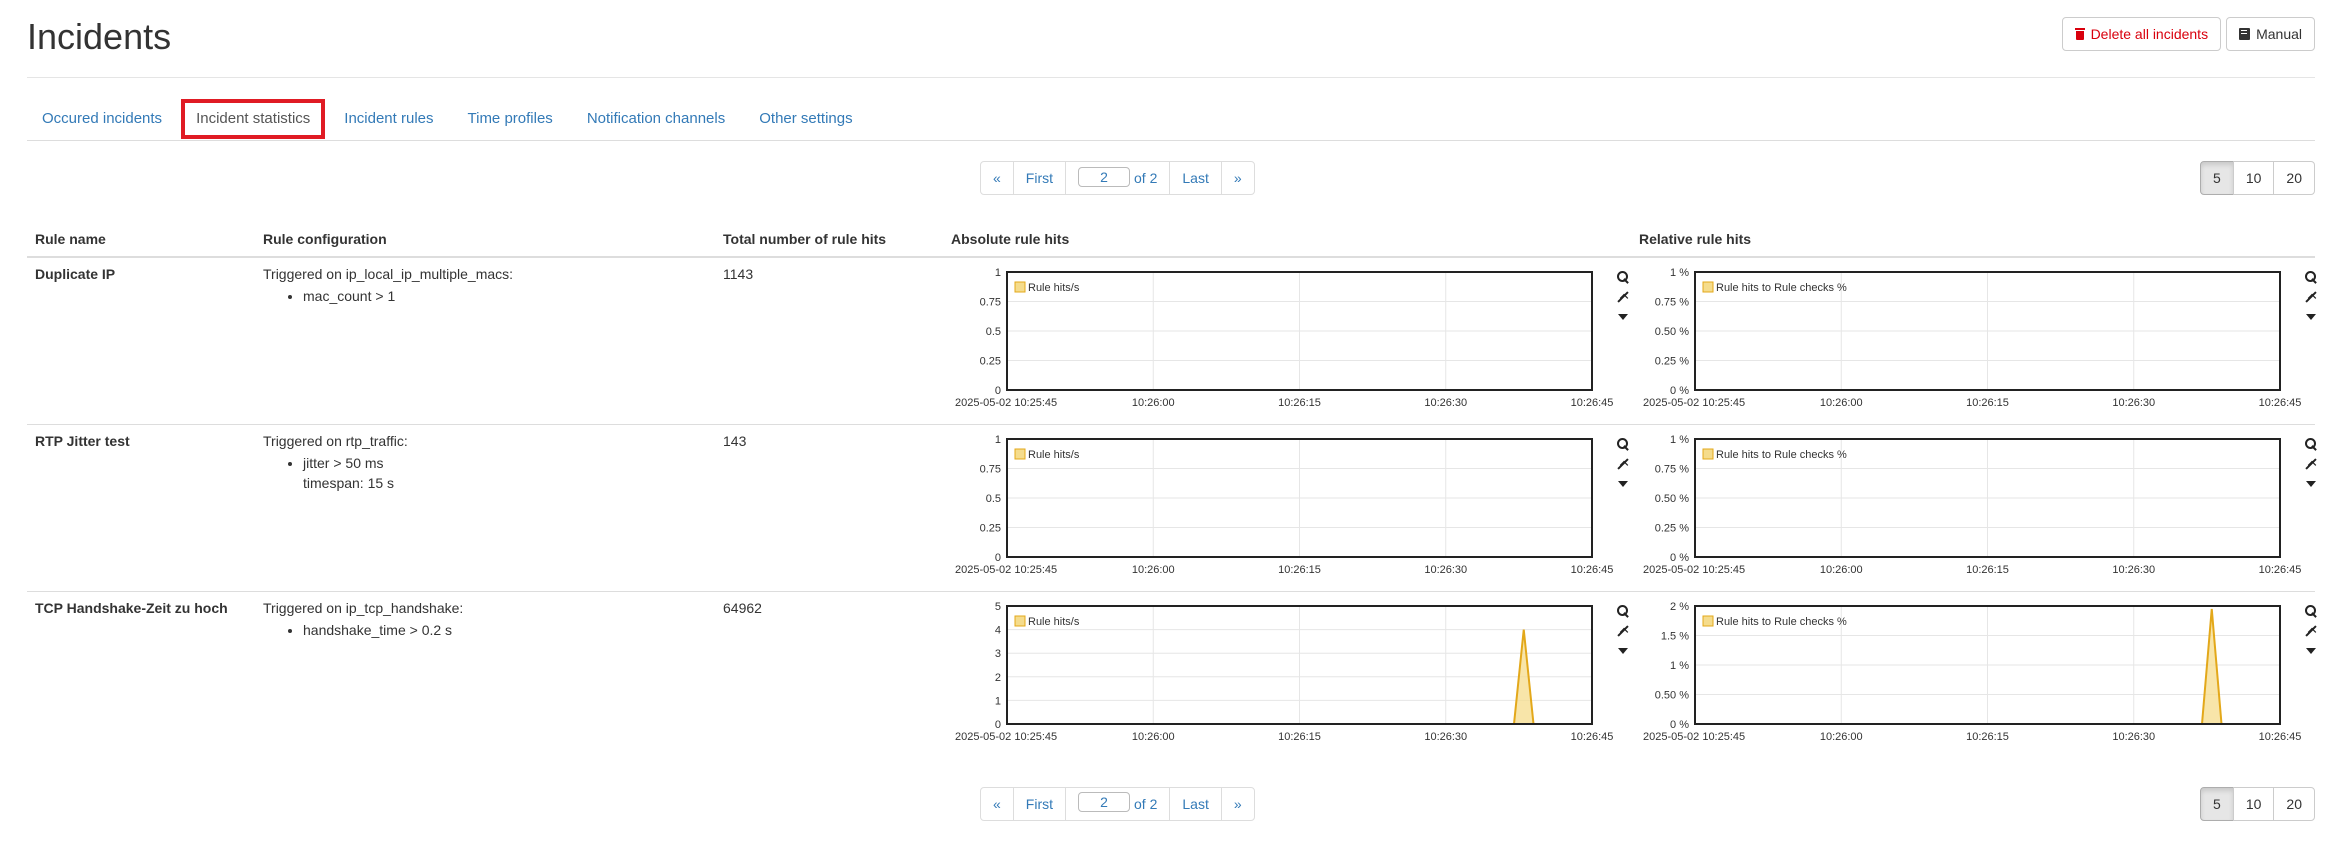 The height and width of the screenshot is (857, 2342). What do you see at coordinates (993, 332) in the screenshot?
I see `y-tick-label: 0.5` at bounding box center [993, 332].